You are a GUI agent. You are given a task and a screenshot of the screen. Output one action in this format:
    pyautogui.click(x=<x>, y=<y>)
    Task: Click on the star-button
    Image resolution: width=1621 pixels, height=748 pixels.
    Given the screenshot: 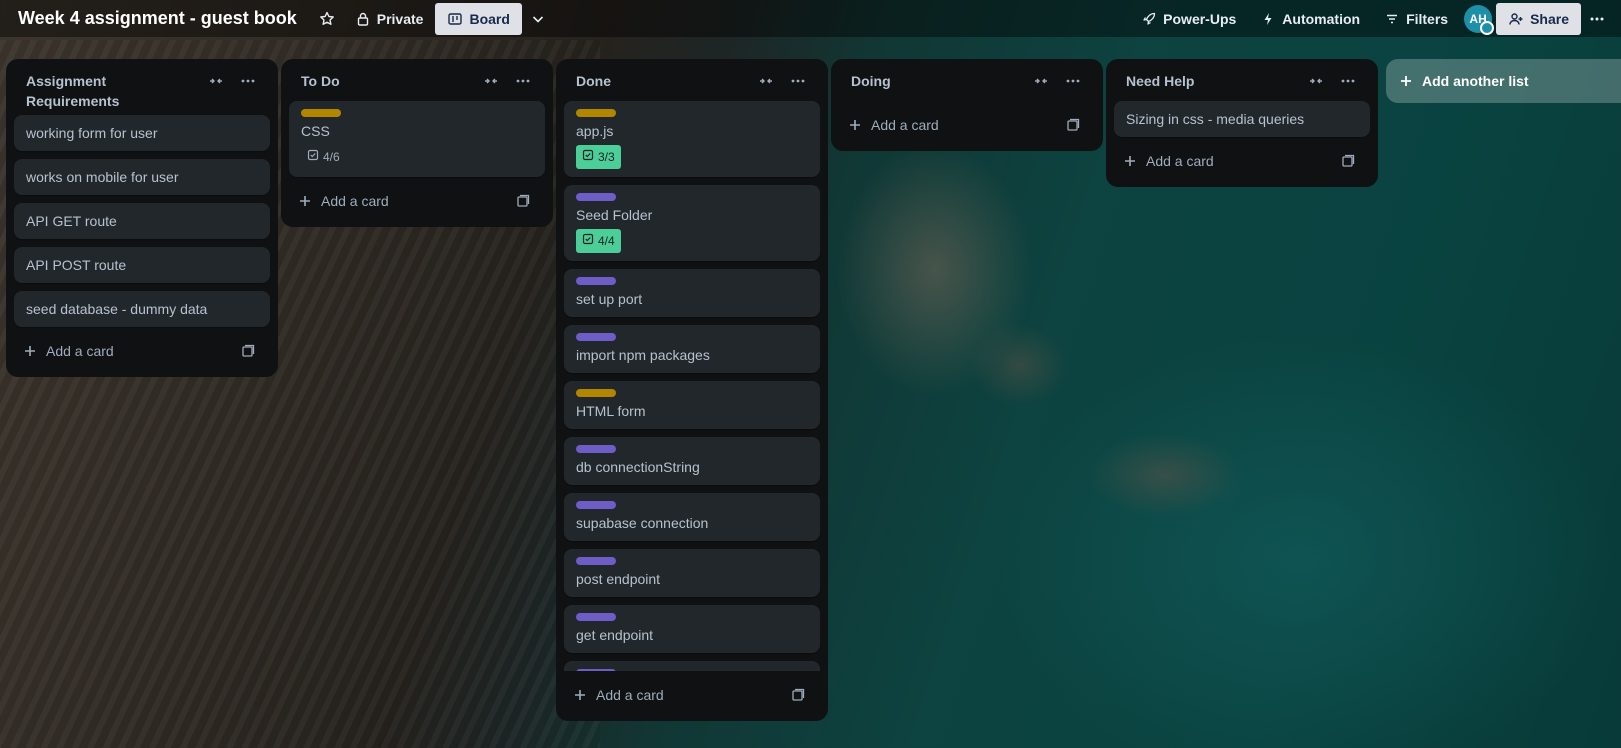 What is the action you would take?
    pyautogui.click(x=327, y=19)
    